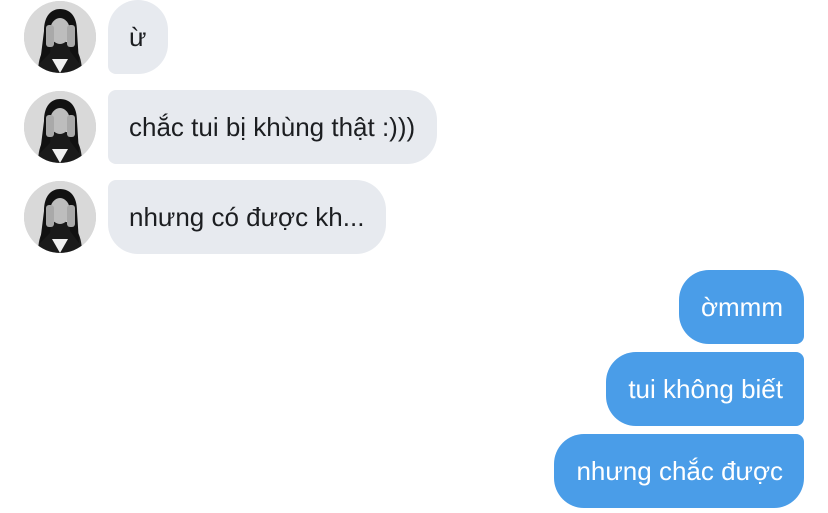  I want to click on message-text: tui không biết, so click(705, 389).